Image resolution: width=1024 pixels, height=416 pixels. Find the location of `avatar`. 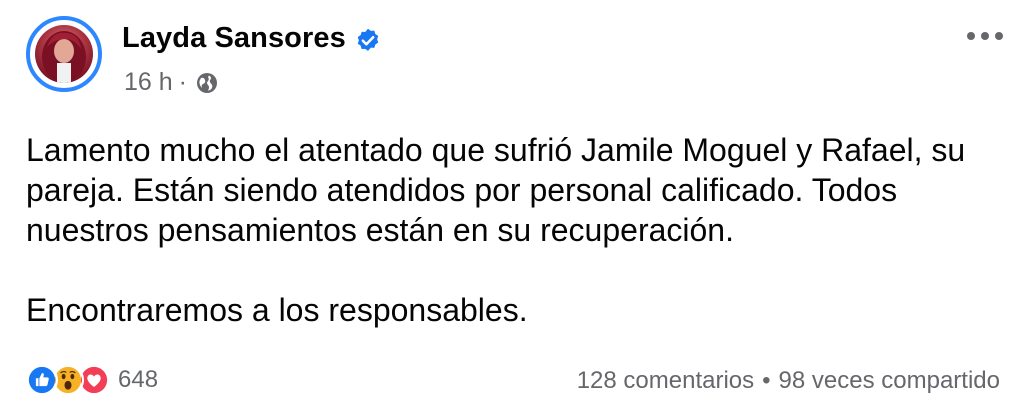

avatar is located at coordinates (64, 54).